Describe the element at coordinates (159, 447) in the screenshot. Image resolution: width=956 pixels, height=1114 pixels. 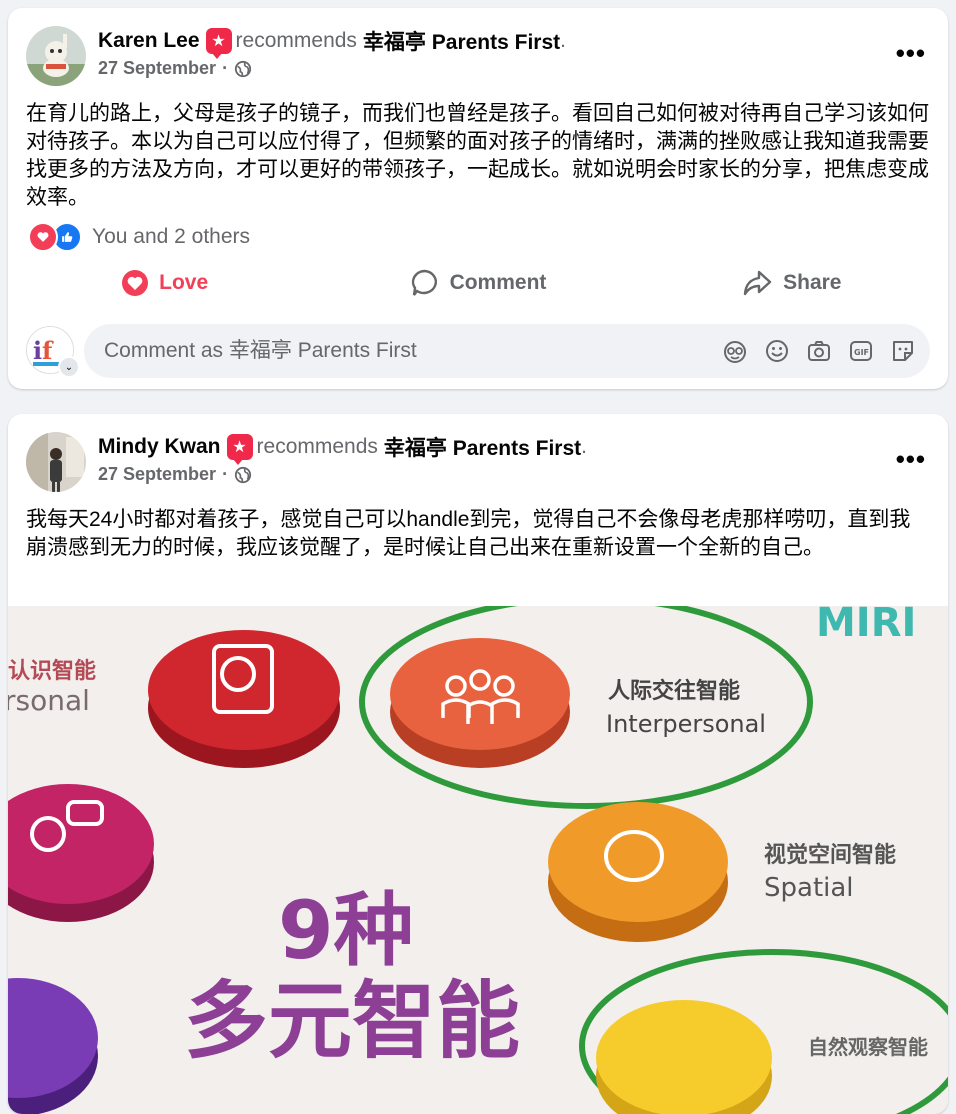
I see `author-name: Mindy Kwan` at that location.